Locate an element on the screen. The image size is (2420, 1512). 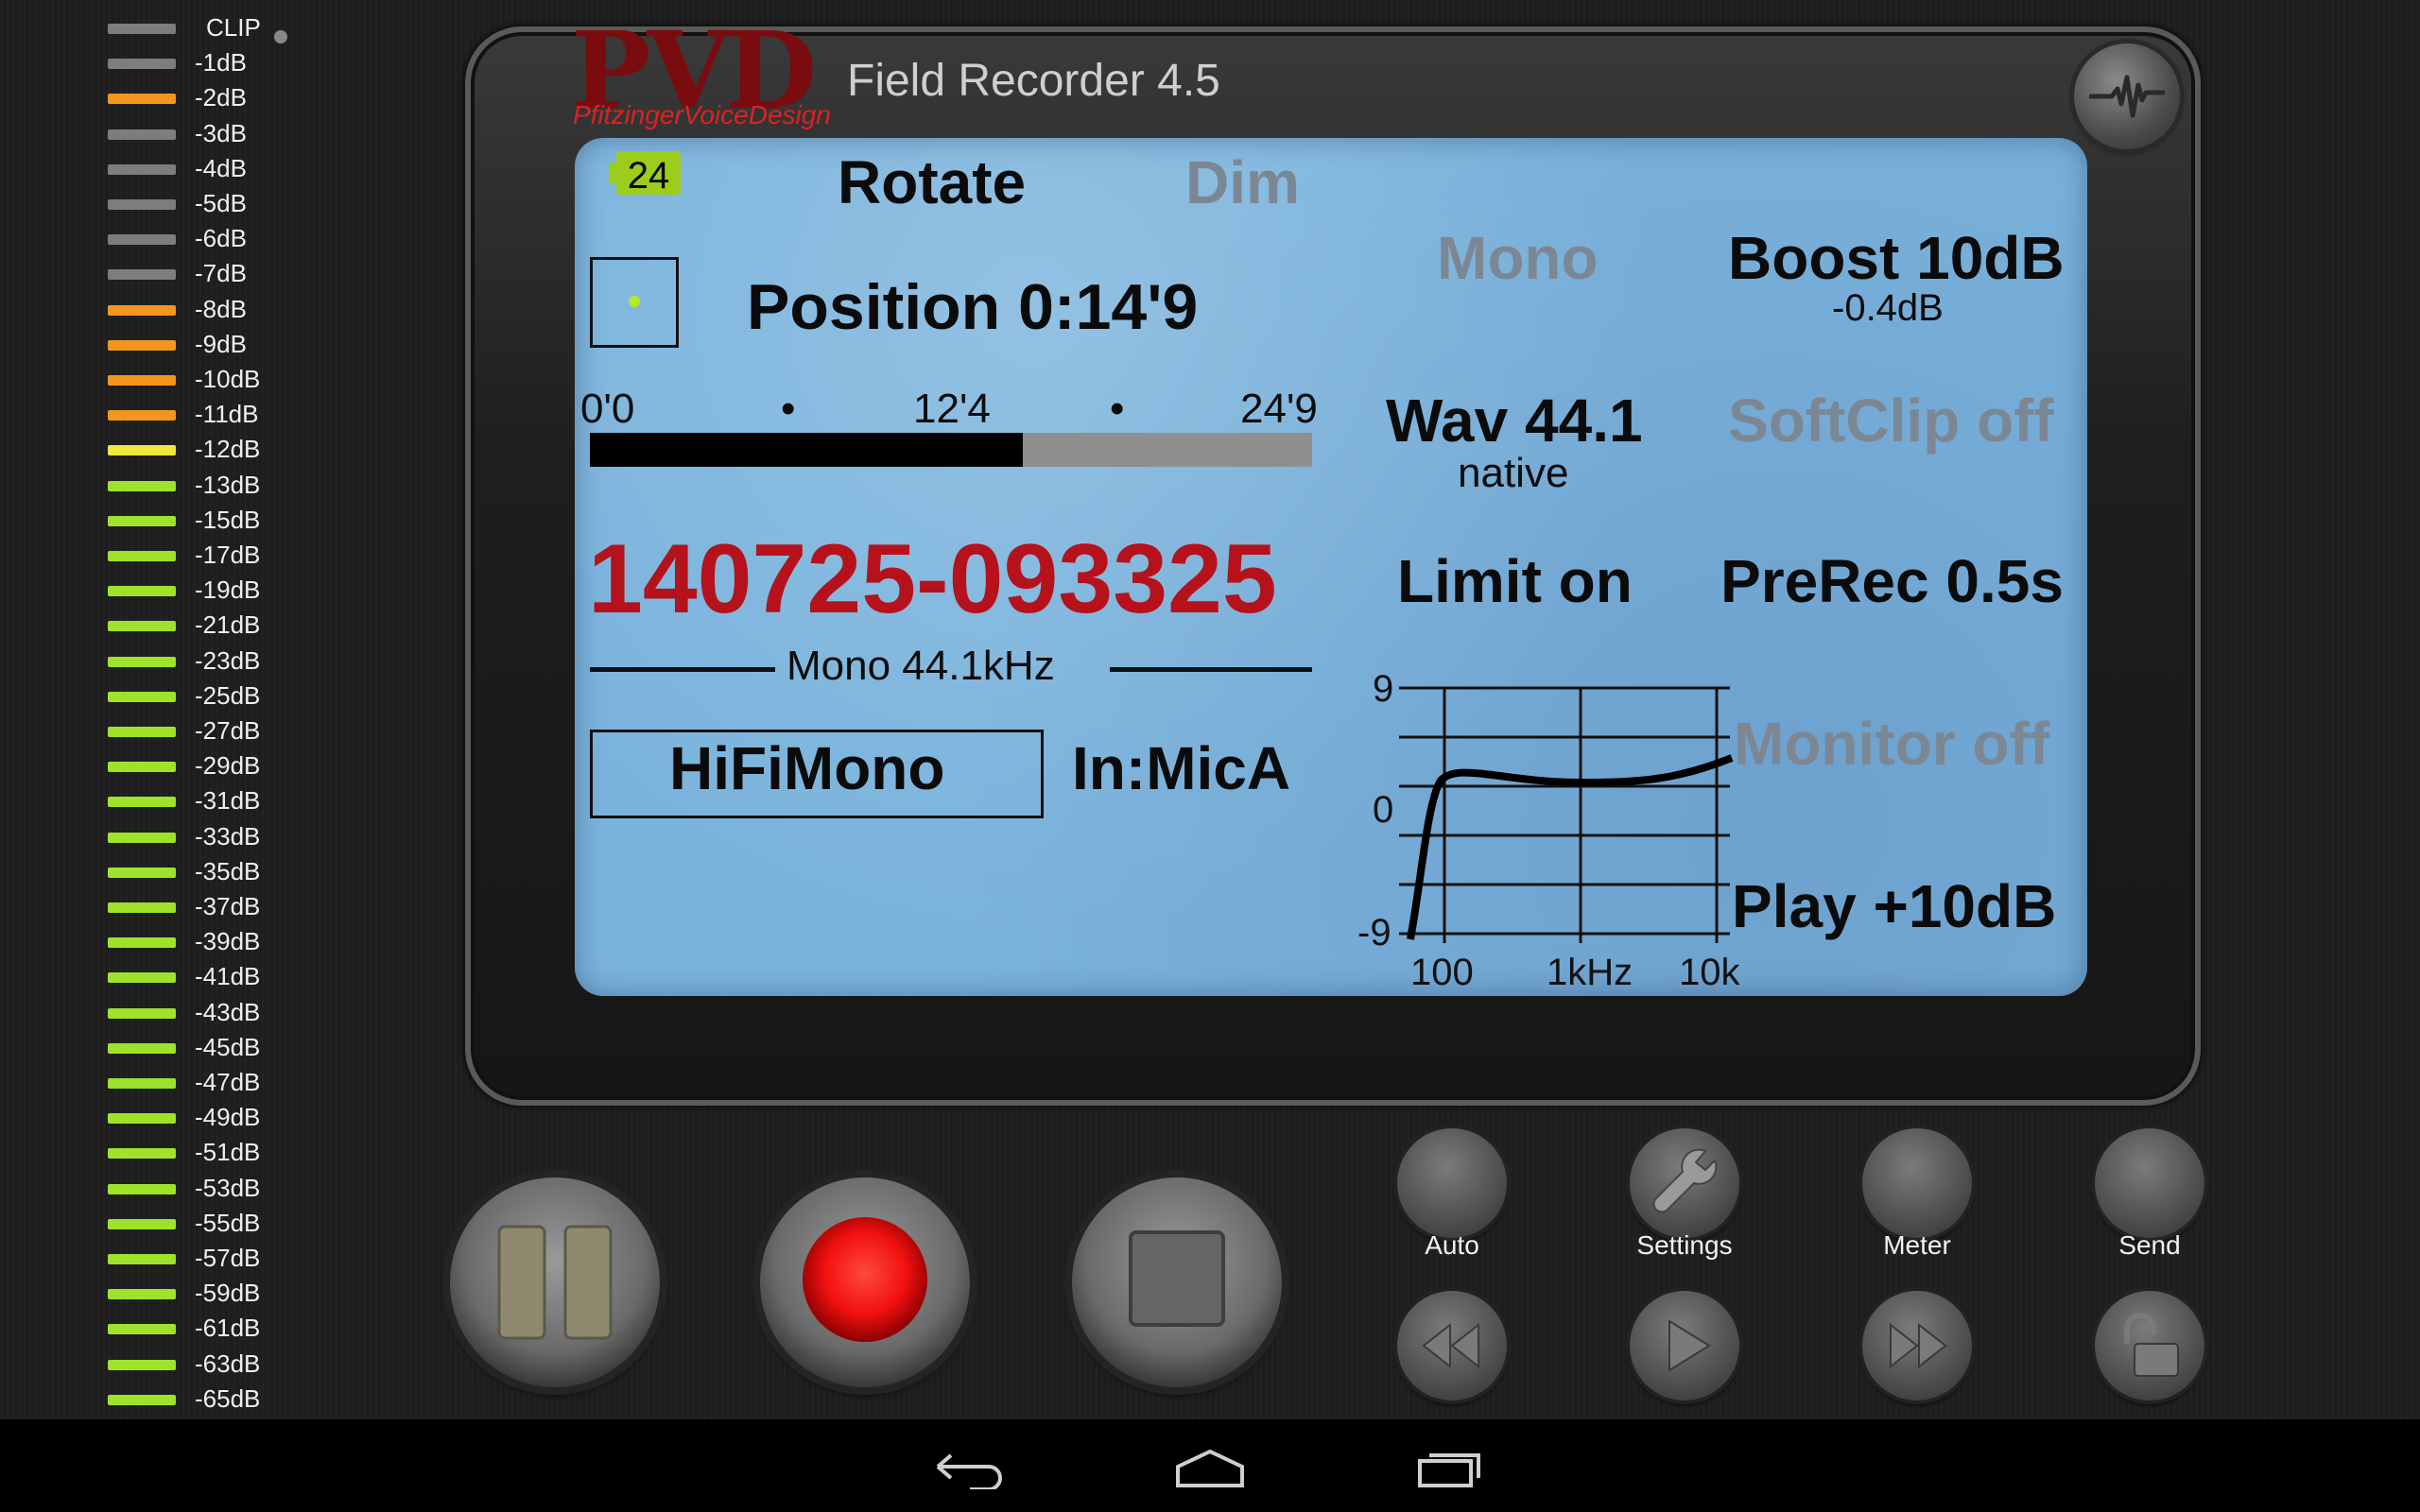
meter-row: -17dB is located at coordinates (161, 556).